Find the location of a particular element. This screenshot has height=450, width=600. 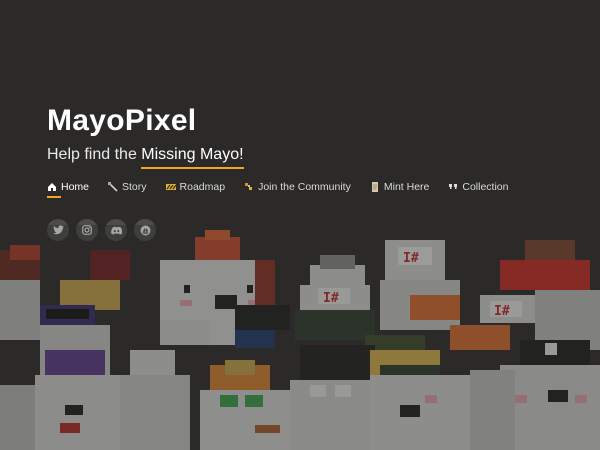

roadmap-icon is located at coordinates (170, 187).